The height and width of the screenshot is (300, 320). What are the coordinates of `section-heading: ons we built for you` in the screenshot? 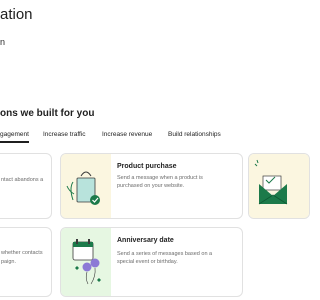 It's located at (47, 113).